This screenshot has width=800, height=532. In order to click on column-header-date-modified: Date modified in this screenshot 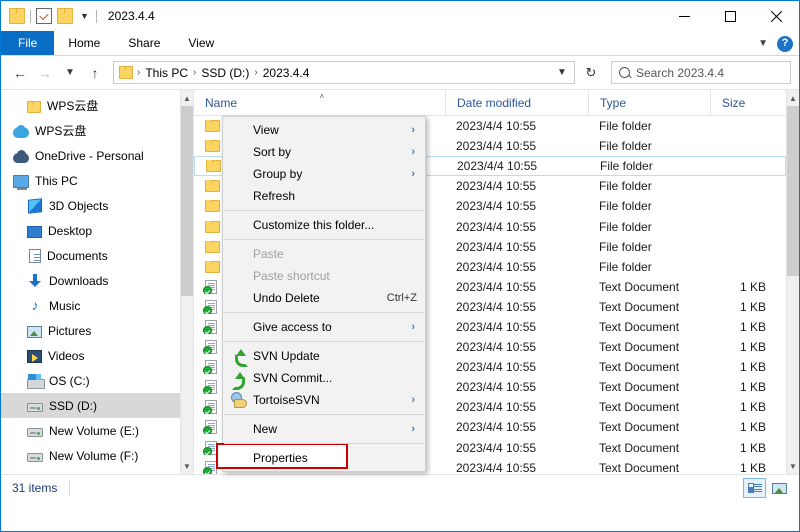, I will do `click(516, 103)`.